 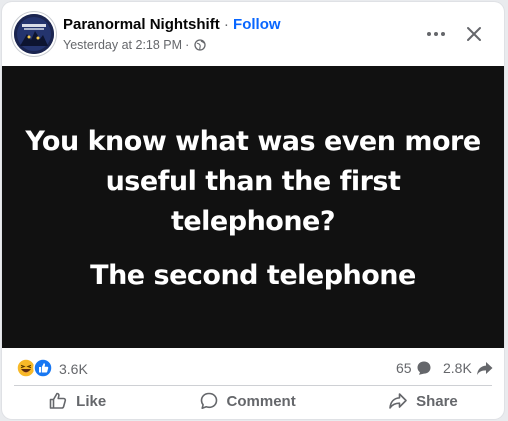 What do you see at coordinates (484, 368) in the screenshot?
I see `share-arrow-icon` at bounding box center [484, 368].